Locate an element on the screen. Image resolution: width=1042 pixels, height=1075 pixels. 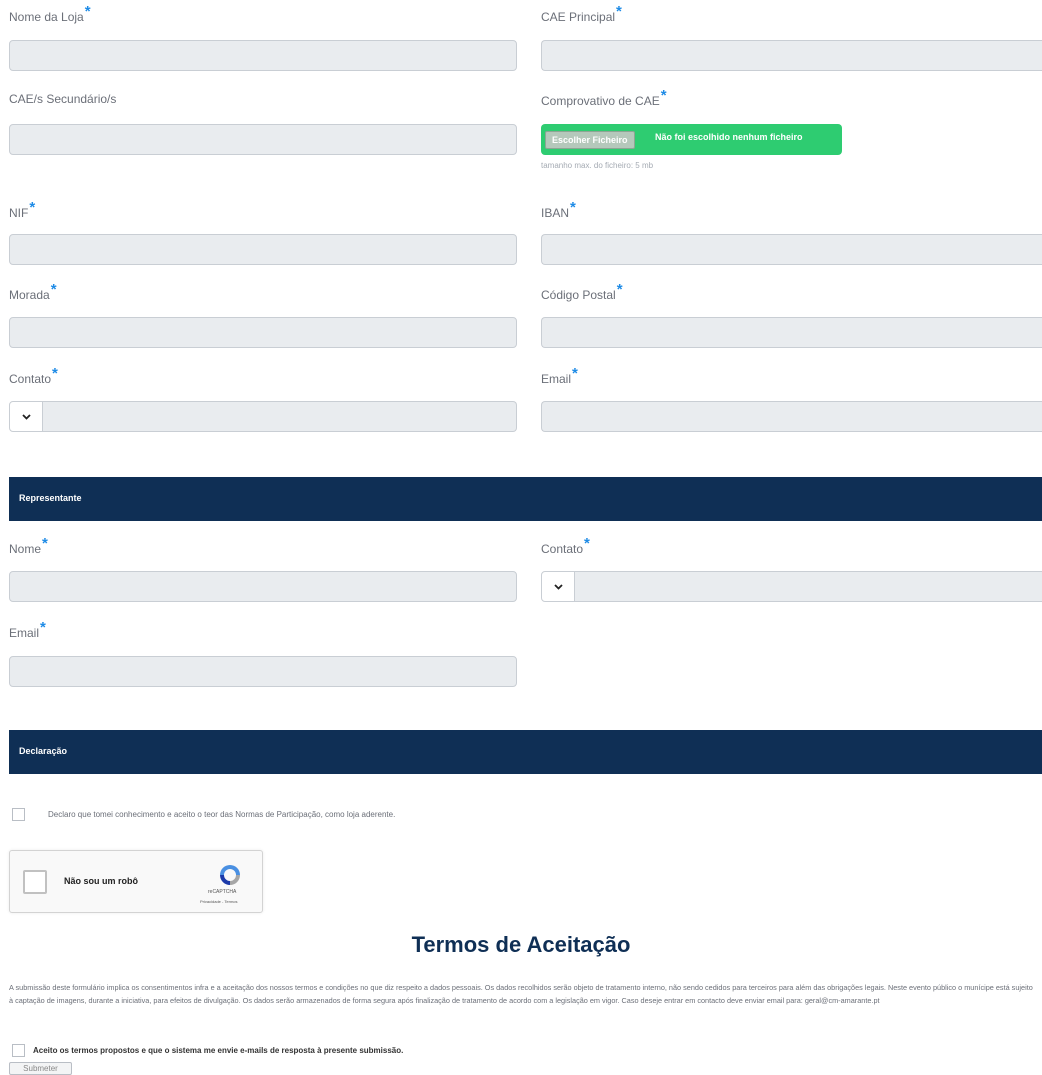
rep-email-label: Email* is located at coordinates (27, 629).